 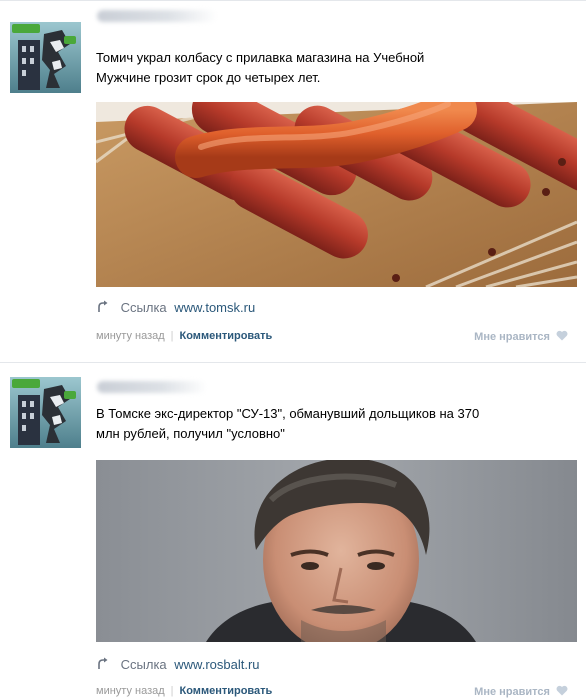 I want to click on link-url: www.rosbalt.ru, so click(x=216, y=664).